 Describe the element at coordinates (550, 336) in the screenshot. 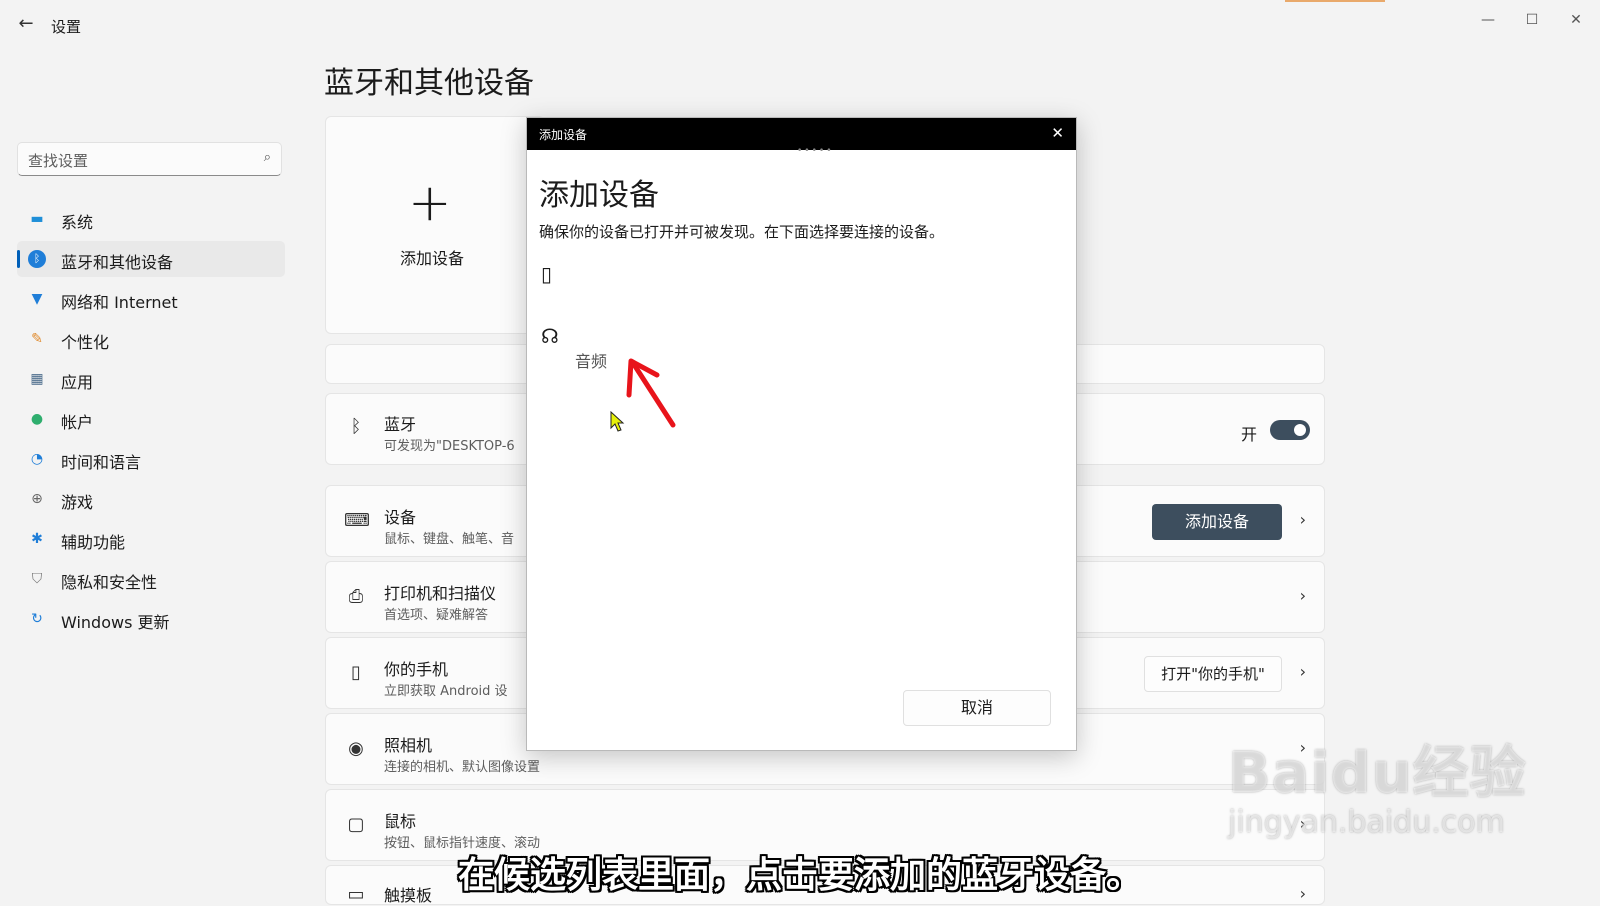

I see `headset-icon: ☊` at that location.